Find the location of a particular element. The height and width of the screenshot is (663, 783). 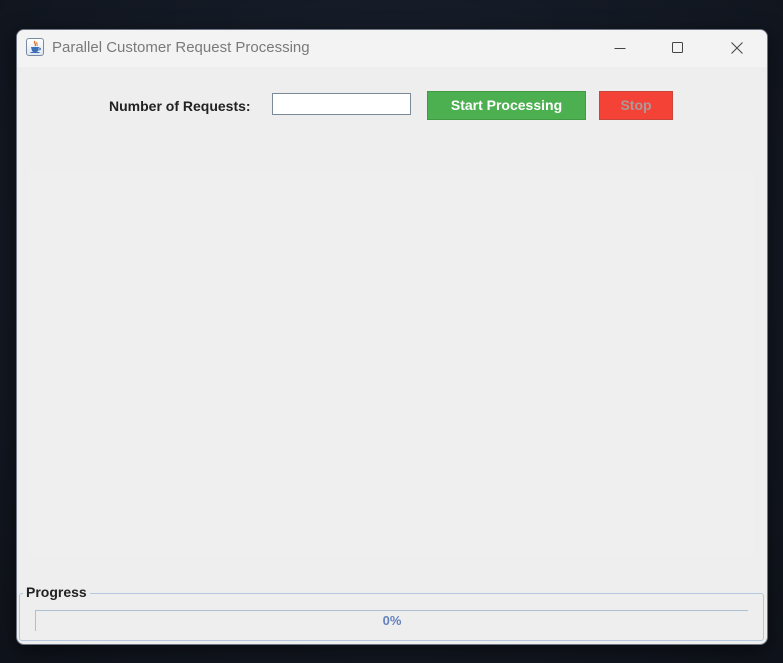

close-icon is located at coordinates (737, 48).